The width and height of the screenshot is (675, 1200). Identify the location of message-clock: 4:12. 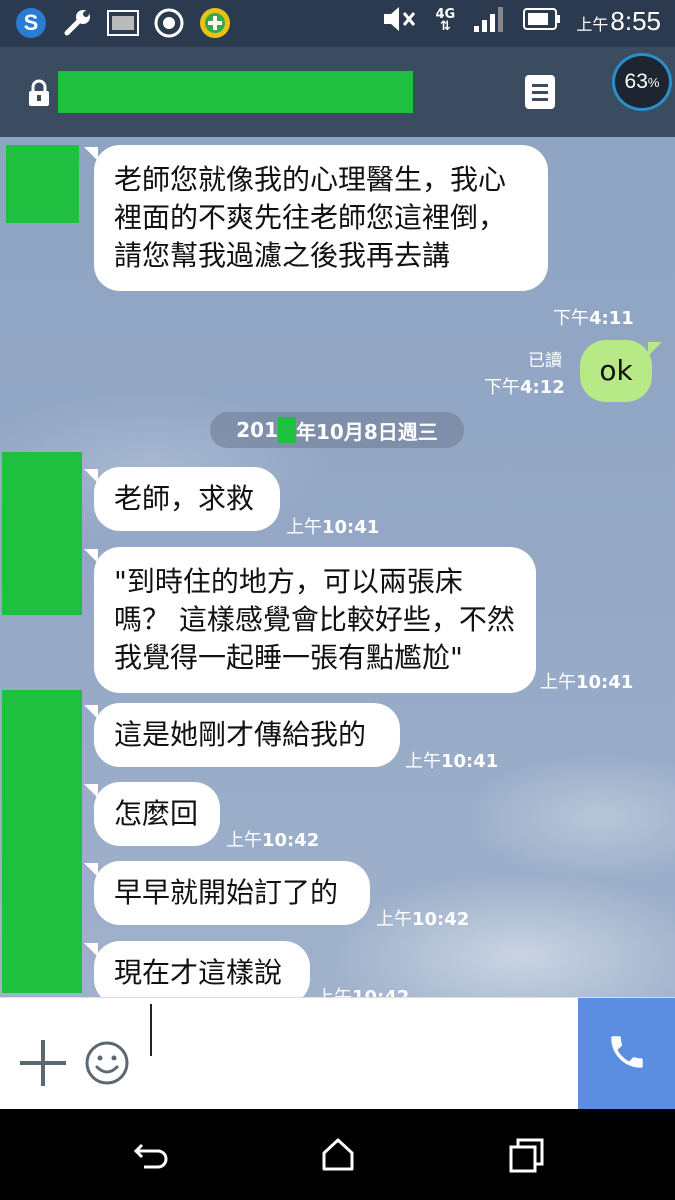
(542, 387).